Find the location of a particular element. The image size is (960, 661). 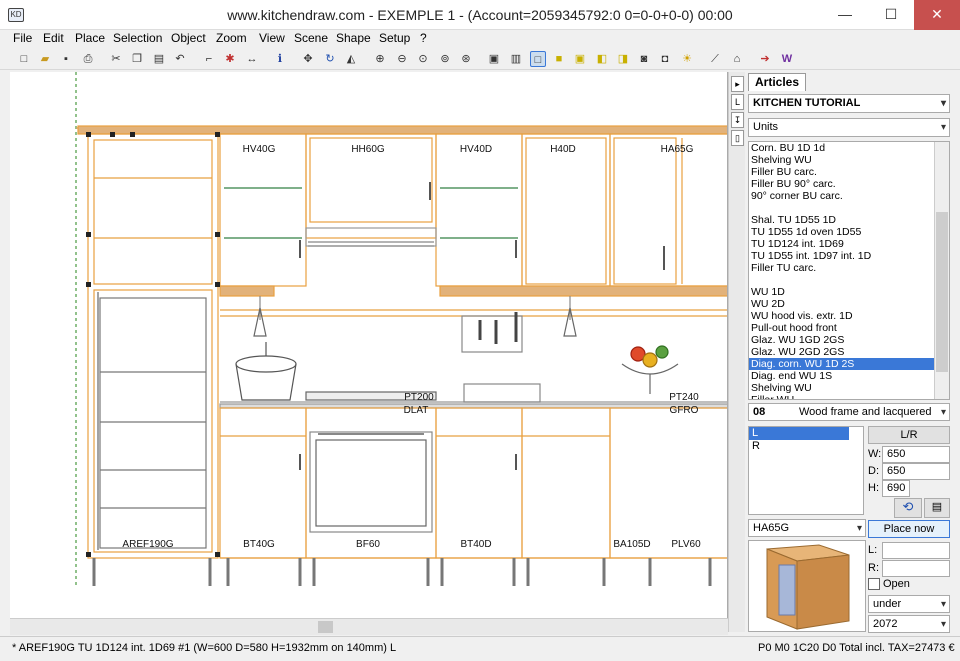

close-button: ✕ is located at coordinates (937, 15).